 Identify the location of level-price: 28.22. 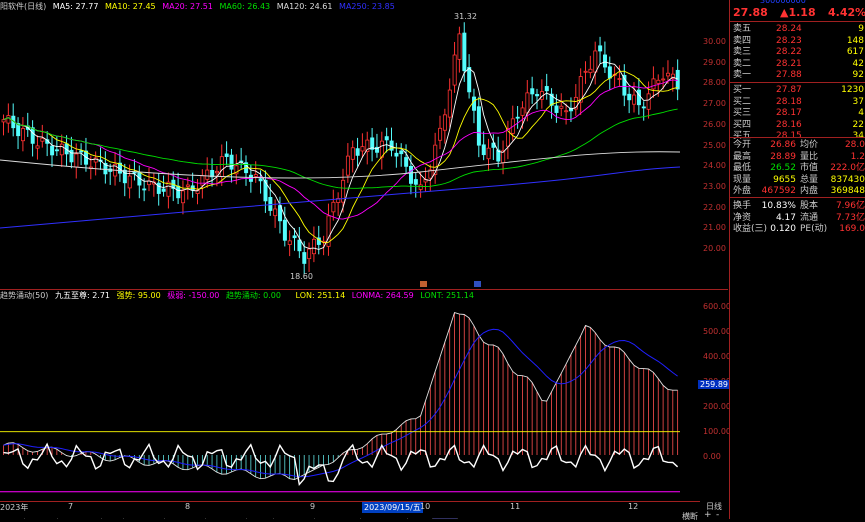
(789, 52).